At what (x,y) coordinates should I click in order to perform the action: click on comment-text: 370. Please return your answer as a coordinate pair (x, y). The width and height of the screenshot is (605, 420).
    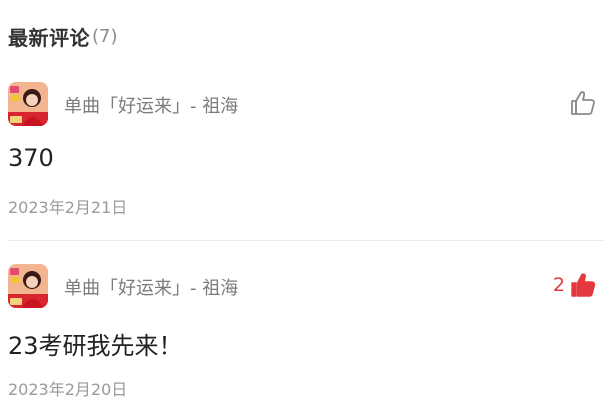
    Looking at the image, I should click on (31, 158).